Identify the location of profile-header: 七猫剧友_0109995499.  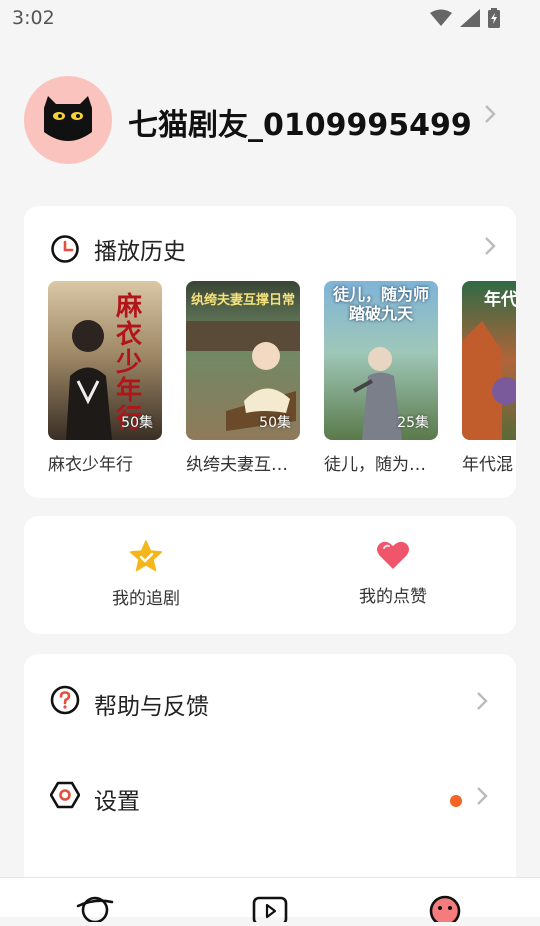
(270, 121).